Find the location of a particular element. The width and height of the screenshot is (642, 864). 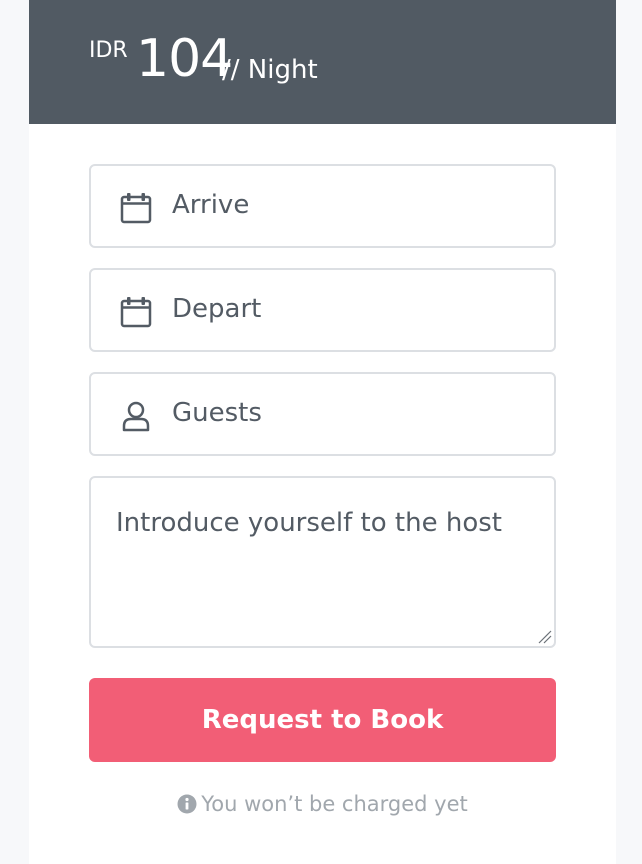

charge-note-text: You won’t be charged yet is located at coordinates (334, 804).